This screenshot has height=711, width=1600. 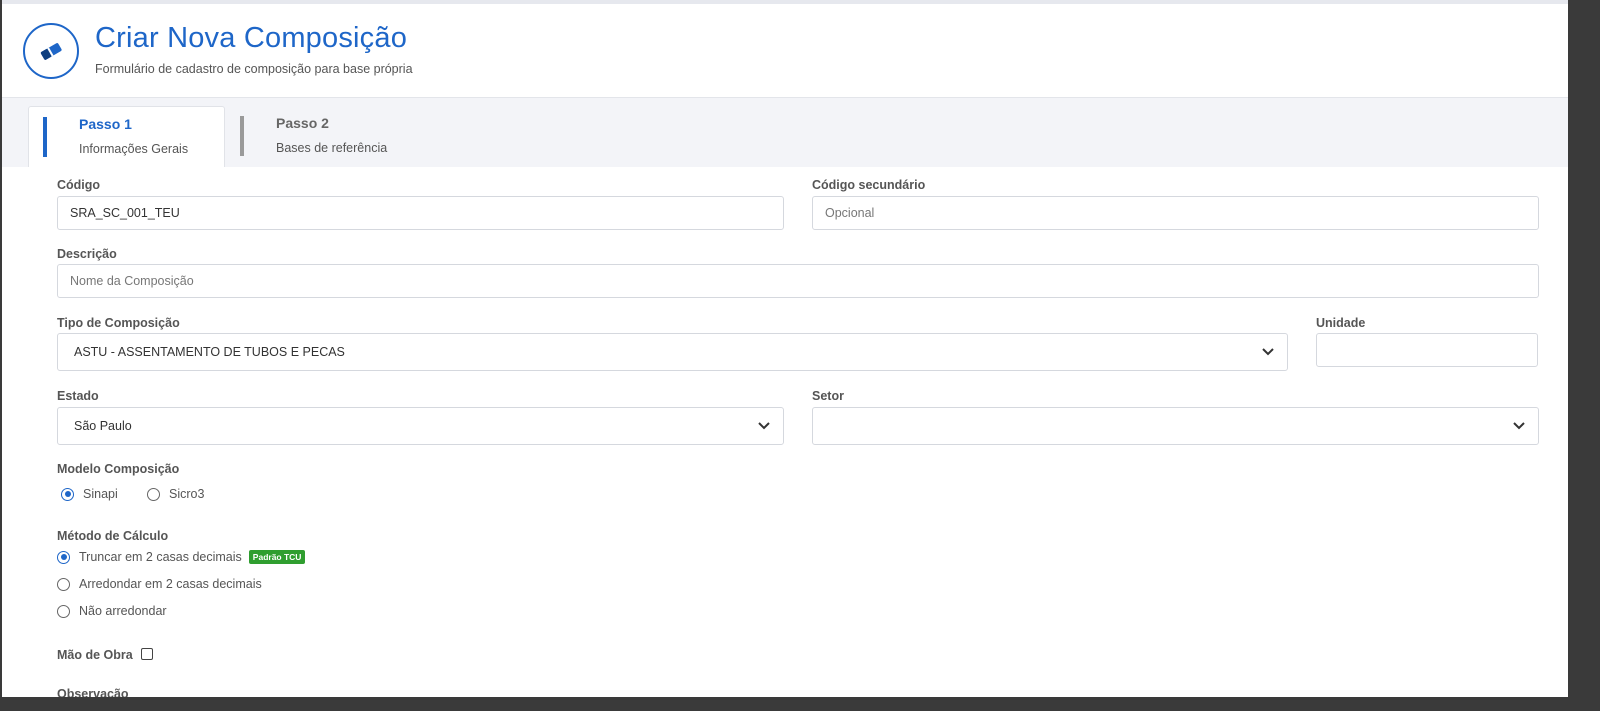 What do you see at coordinates (113, 536) in the screenshot?
I see `metodo-calculo-label: Método de Cálculo` at bounding box center [113, 536].